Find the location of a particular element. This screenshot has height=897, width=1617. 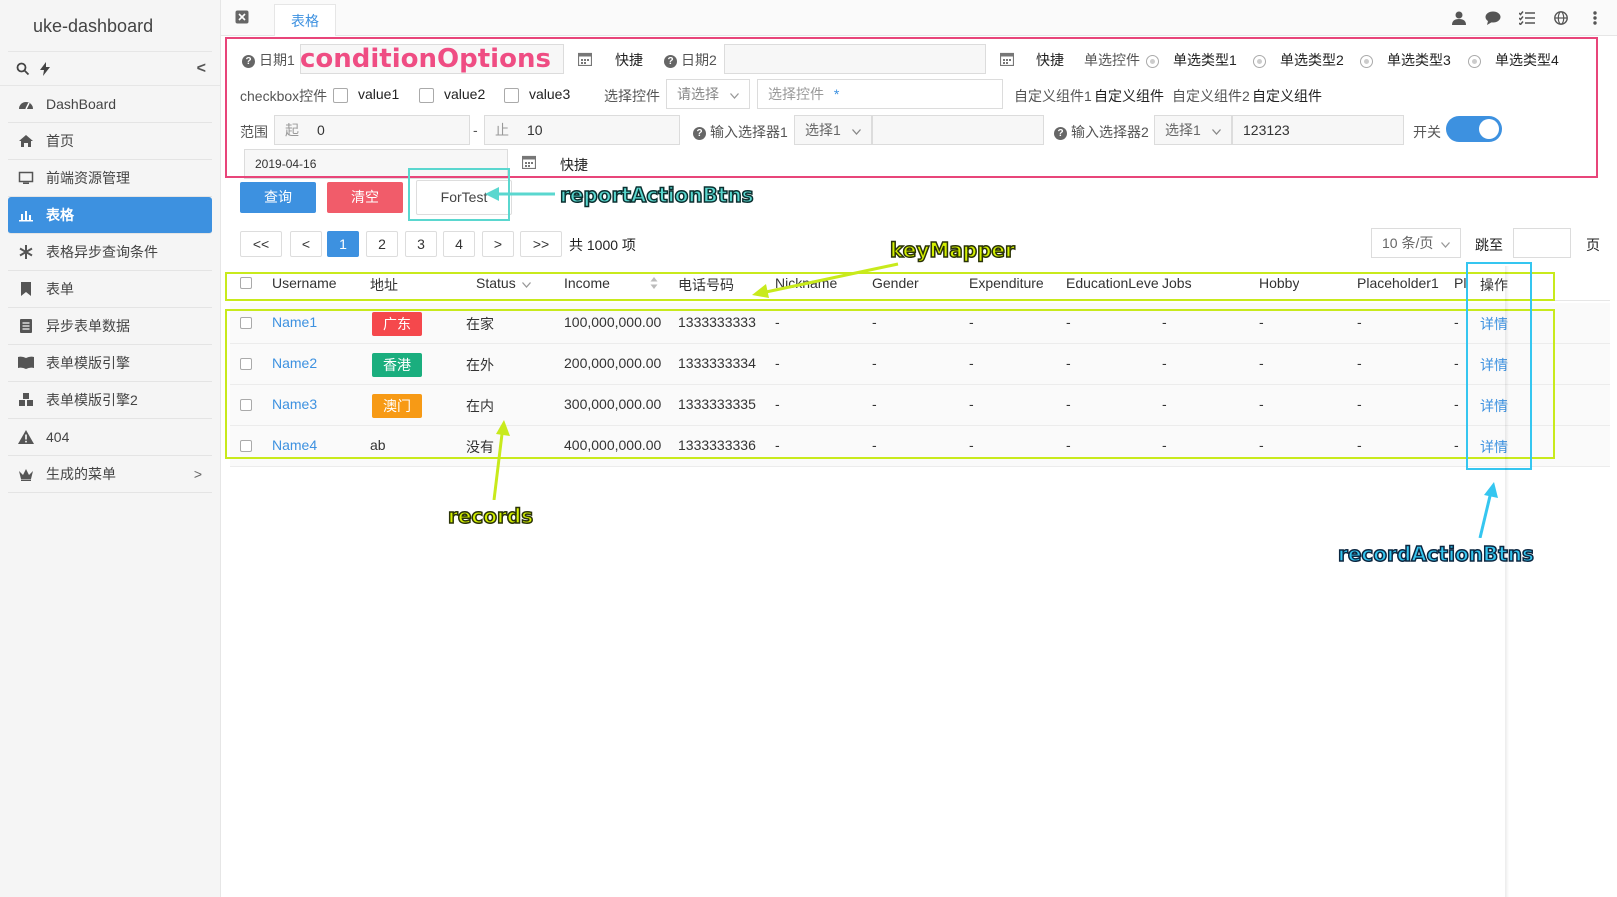

sidebar-item-label: 表单模版引擎2 is located at coordinates (92, 400).